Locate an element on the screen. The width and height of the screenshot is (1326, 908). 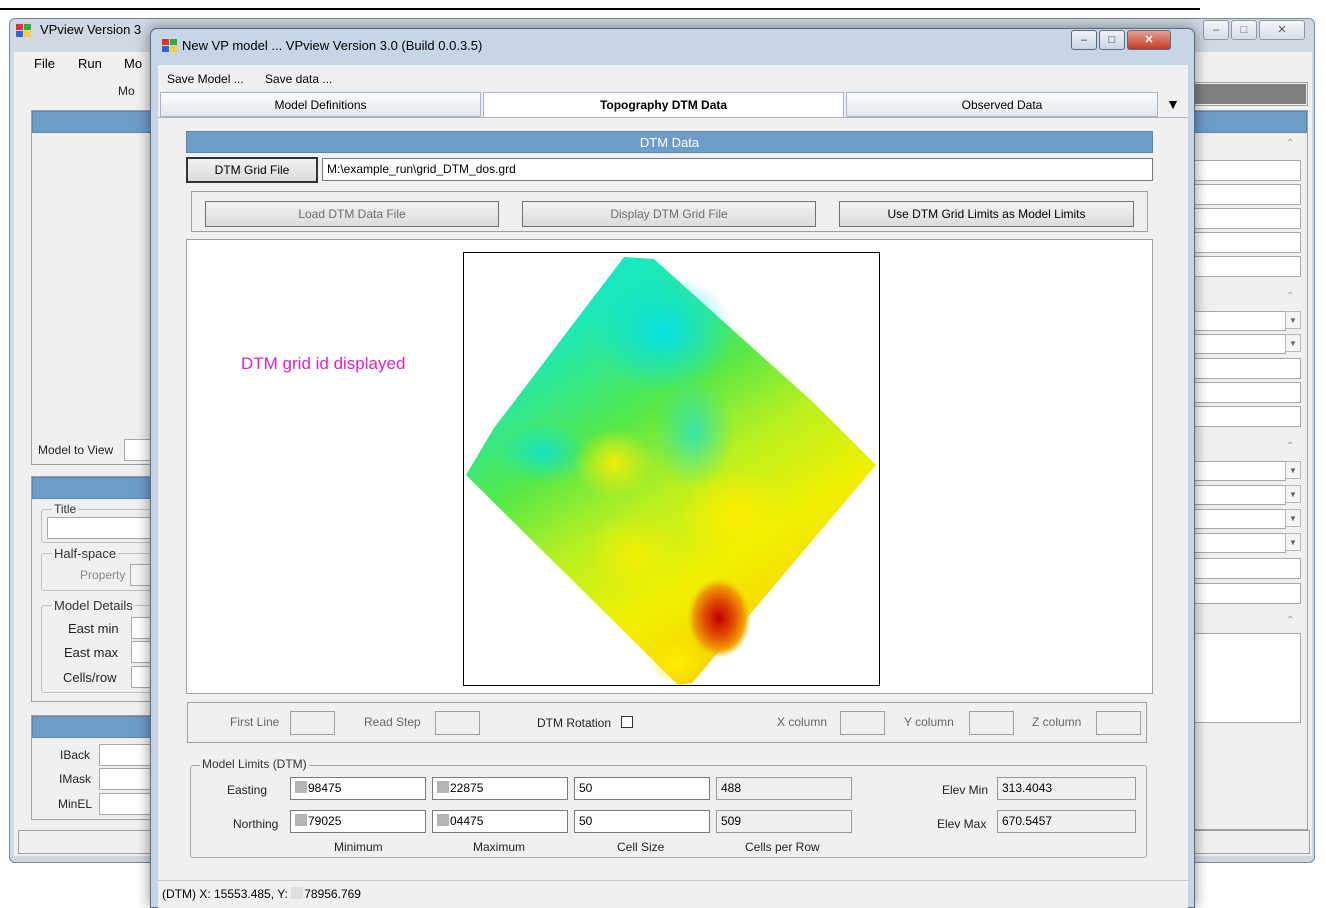
dtm-grid-file-button: DTM Grid File is located at coordinates (252, 170).